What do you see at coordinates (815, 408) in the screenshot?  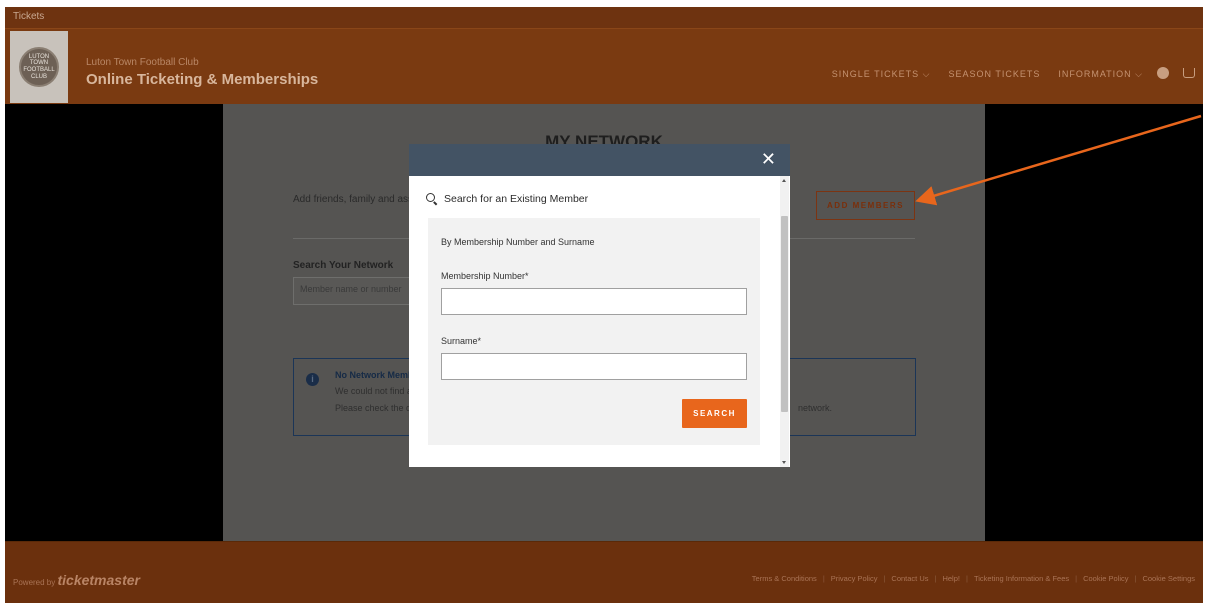 I see `alert-message-tail: network.` at bounding box center [815, 408].